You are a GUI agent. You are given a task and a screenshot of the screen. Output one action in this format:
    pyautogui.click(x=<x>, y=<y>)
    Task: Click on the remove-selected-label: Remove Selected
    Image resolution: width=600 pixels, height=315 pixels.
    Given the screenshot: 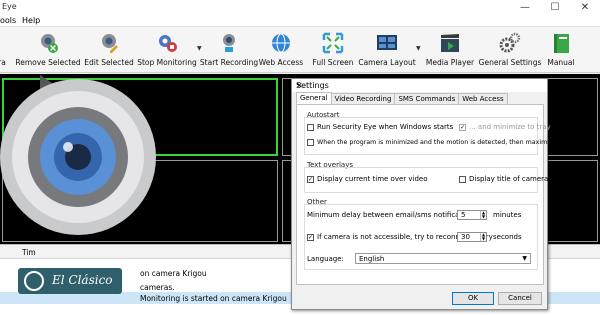 What is the action you would take?
    pyautogui.click(x=48, y=62)
    